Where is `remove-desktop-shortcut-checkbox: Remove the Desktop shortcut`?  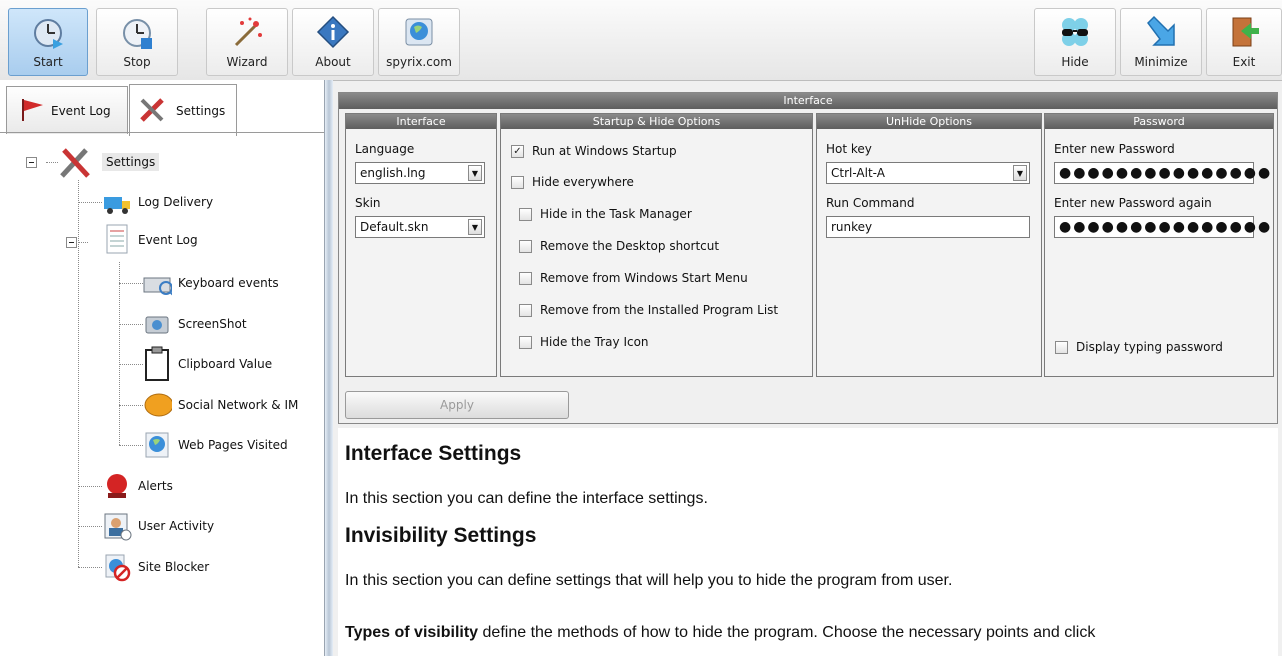 remove-desktop-shortcut-checkbox: Remove the Desktop shortcut is located at coordinates (619, 246).